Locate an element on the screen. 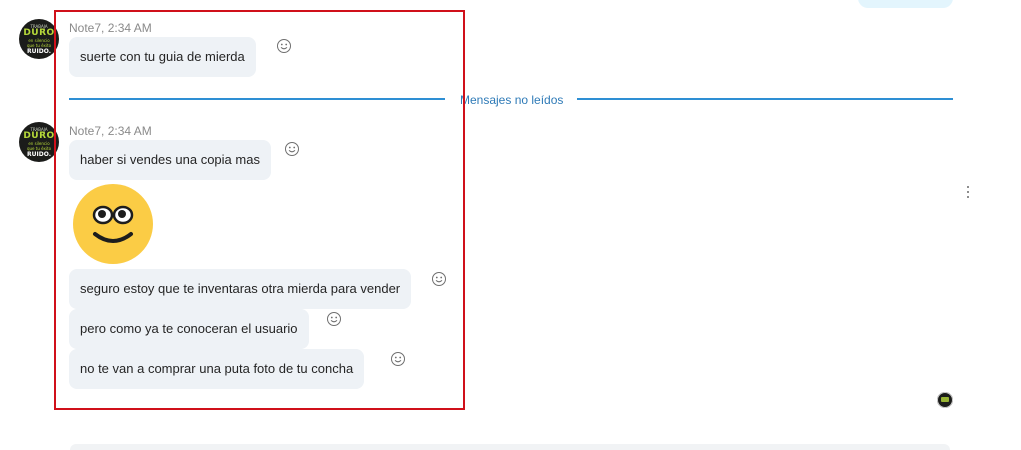  smiling-face-emoji is located at coordinates (113, 224).